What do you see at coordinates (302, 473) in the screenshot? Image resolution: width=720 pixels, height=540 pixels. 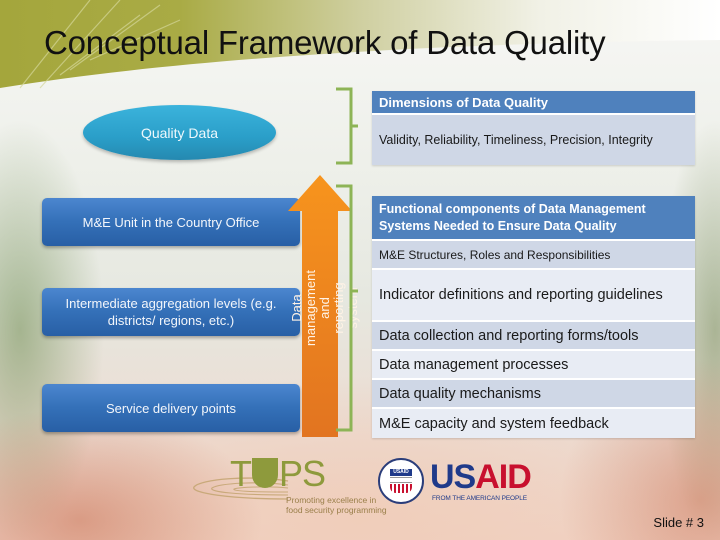 I see `tops-letters-ps: PS` at bounding box center [302, 473].